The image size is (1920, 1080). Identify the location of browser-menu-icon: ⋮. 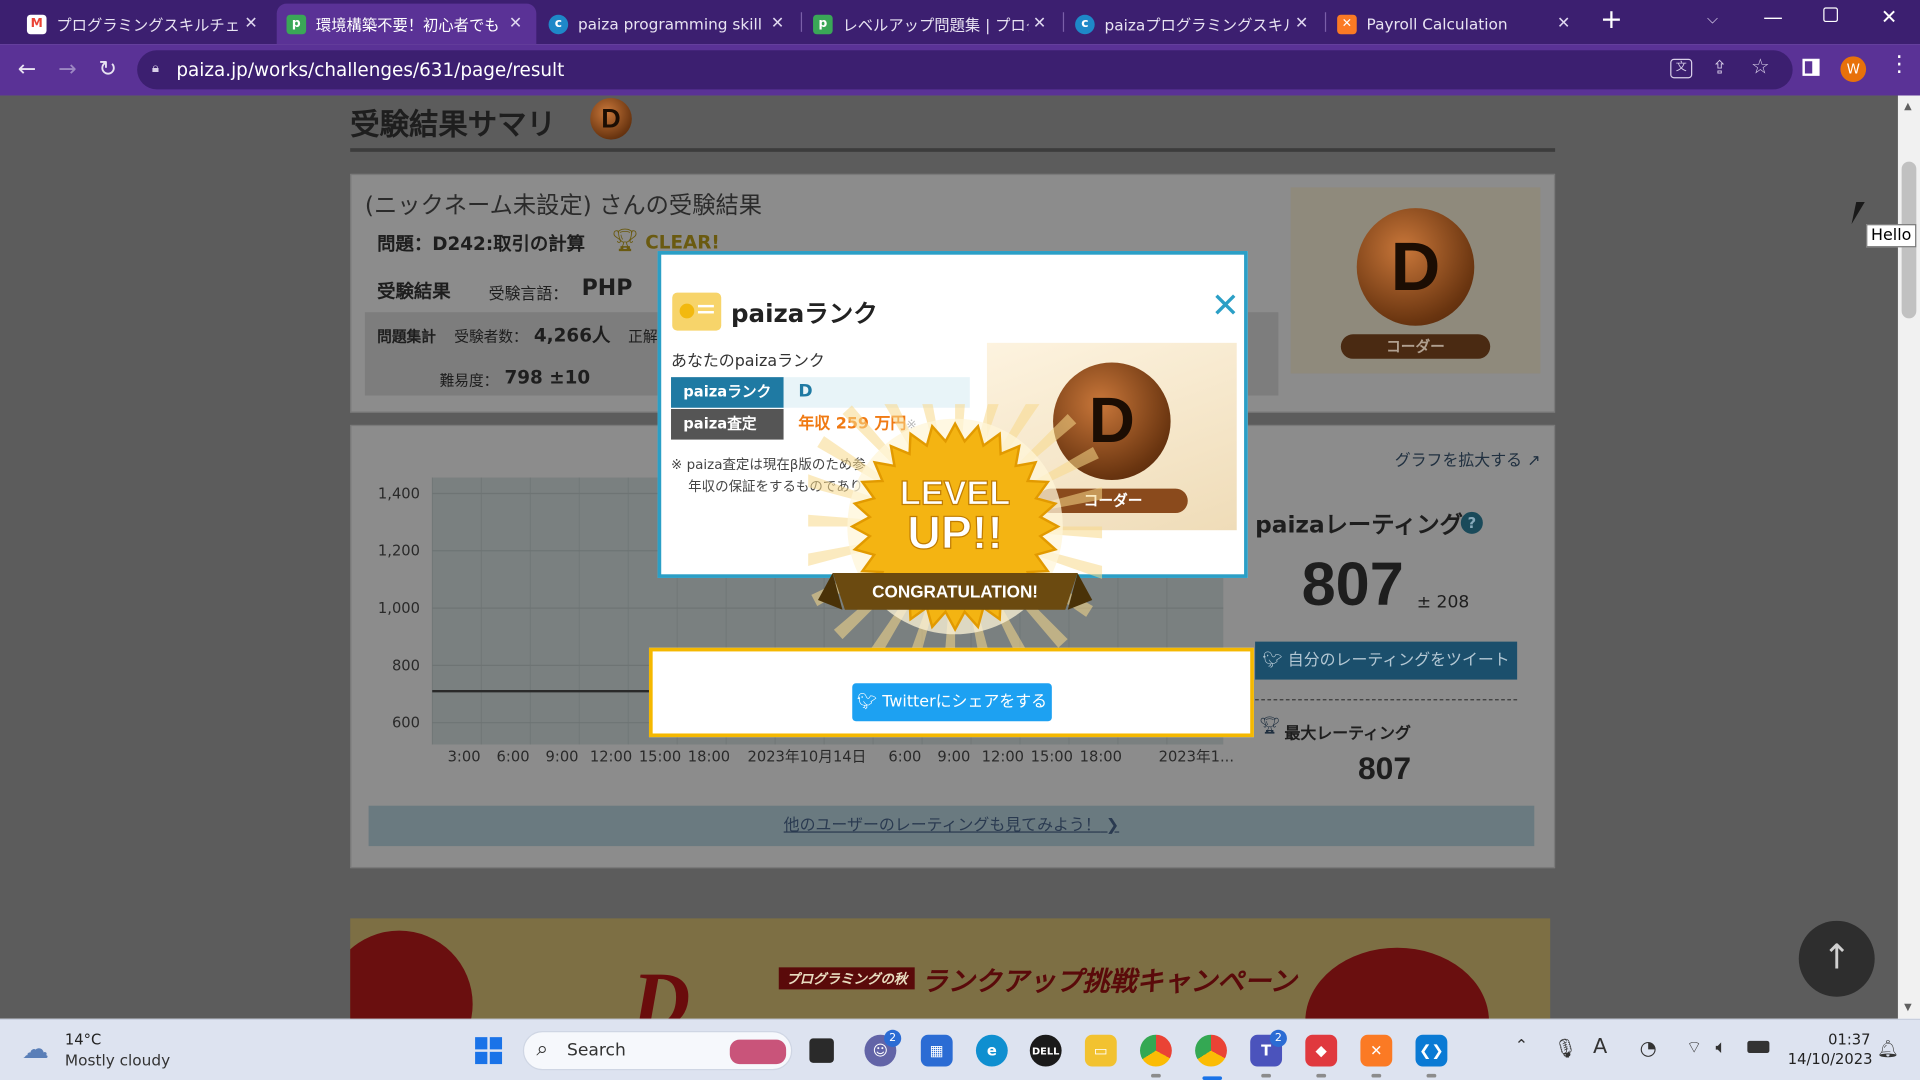
(1899, 64).